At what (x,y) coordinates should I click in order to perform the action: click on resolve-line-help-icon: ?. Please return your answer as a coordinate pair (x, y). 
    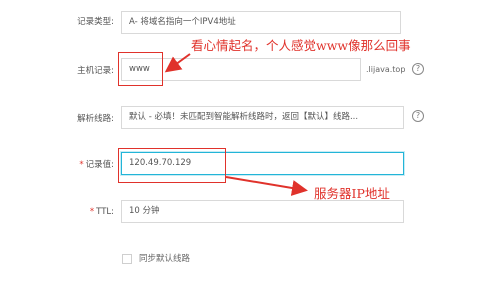
    Looking at the image, I should click on (418, 116).